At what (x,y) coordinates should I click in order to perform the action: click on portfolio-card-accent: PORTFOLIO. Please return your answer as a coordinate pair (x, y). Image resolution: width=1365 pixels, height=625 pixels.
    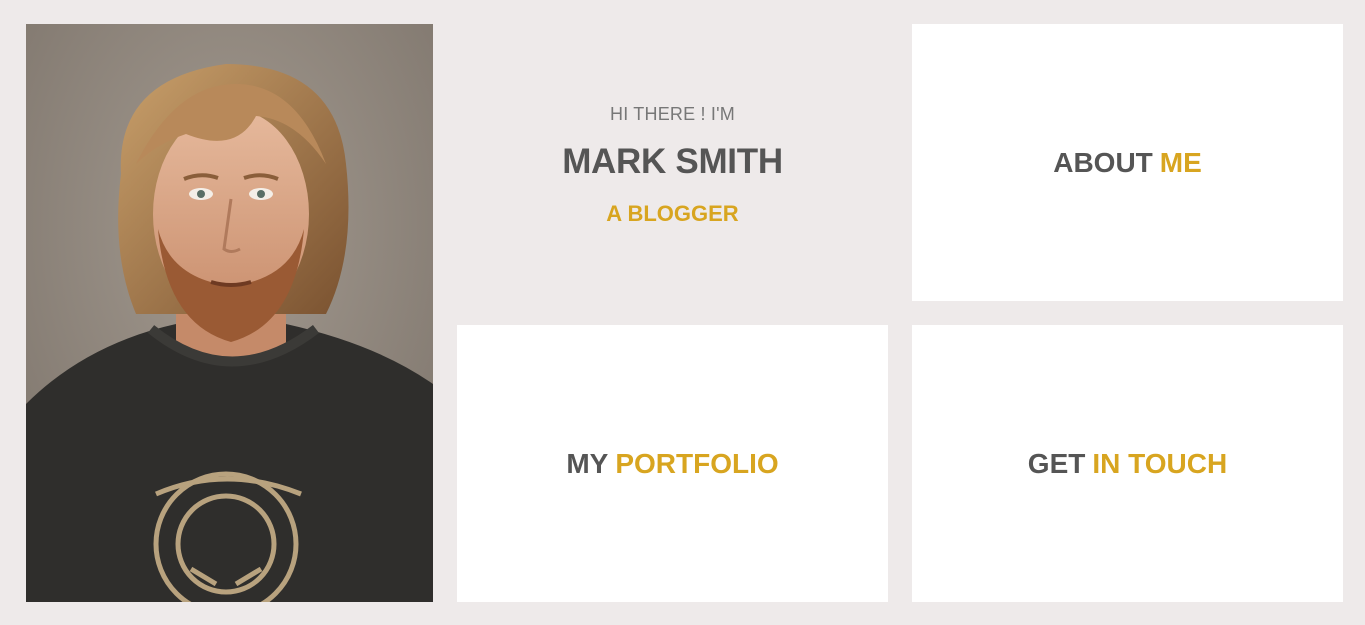
    Looking at the image, I should click on (697, 463).